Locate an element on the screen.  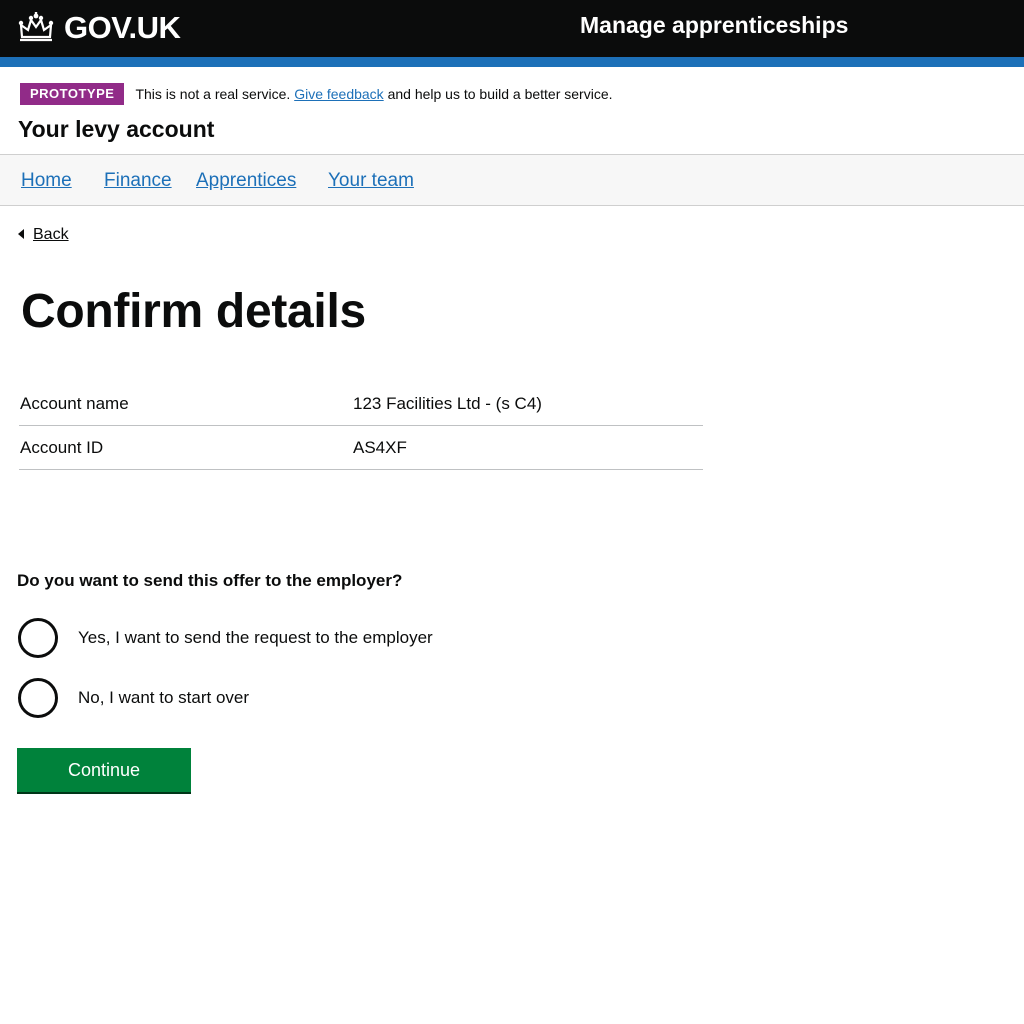
back-link: Back is located at coordinates (43, 235).